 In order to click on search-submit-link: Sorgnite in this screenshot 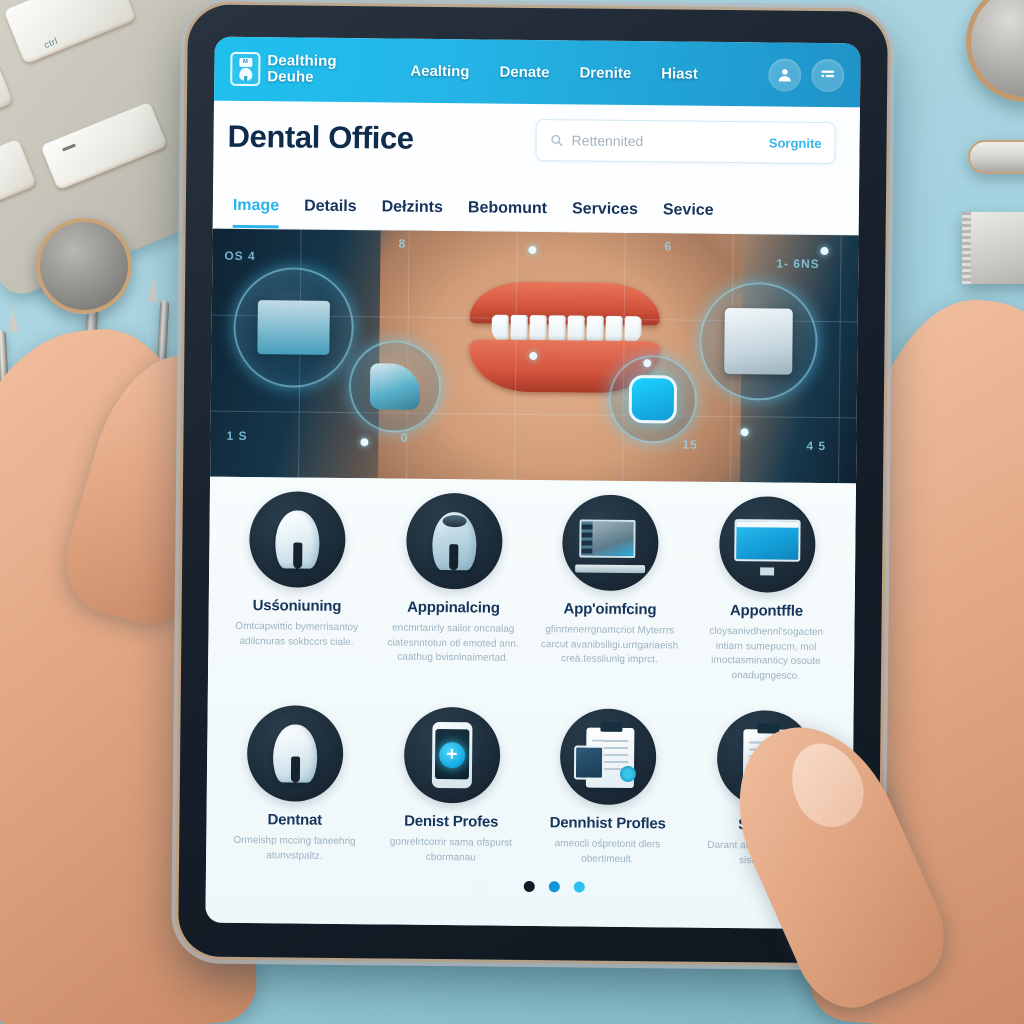, I will do `click(795, 143)`.